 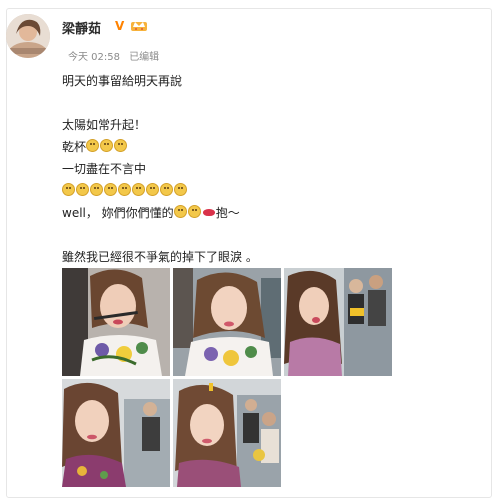 I want to click on verified-v-icon: V, so click(x=120, y=26).